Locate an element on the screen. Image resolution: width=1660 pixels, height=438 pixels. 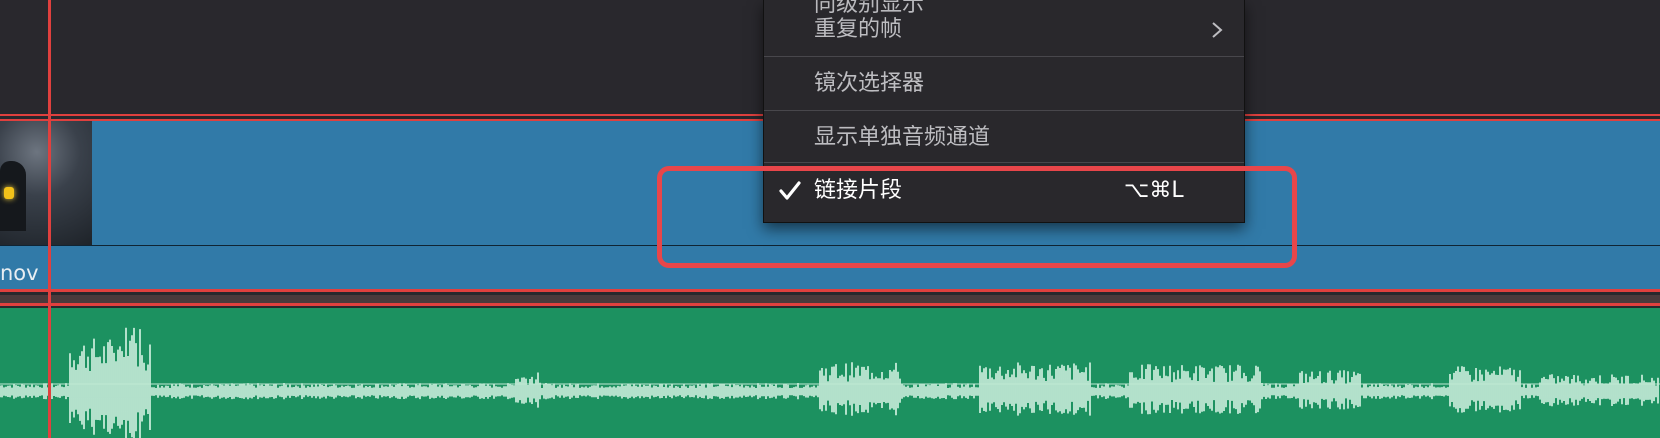
track-gap is located at coordinates (830, 299).